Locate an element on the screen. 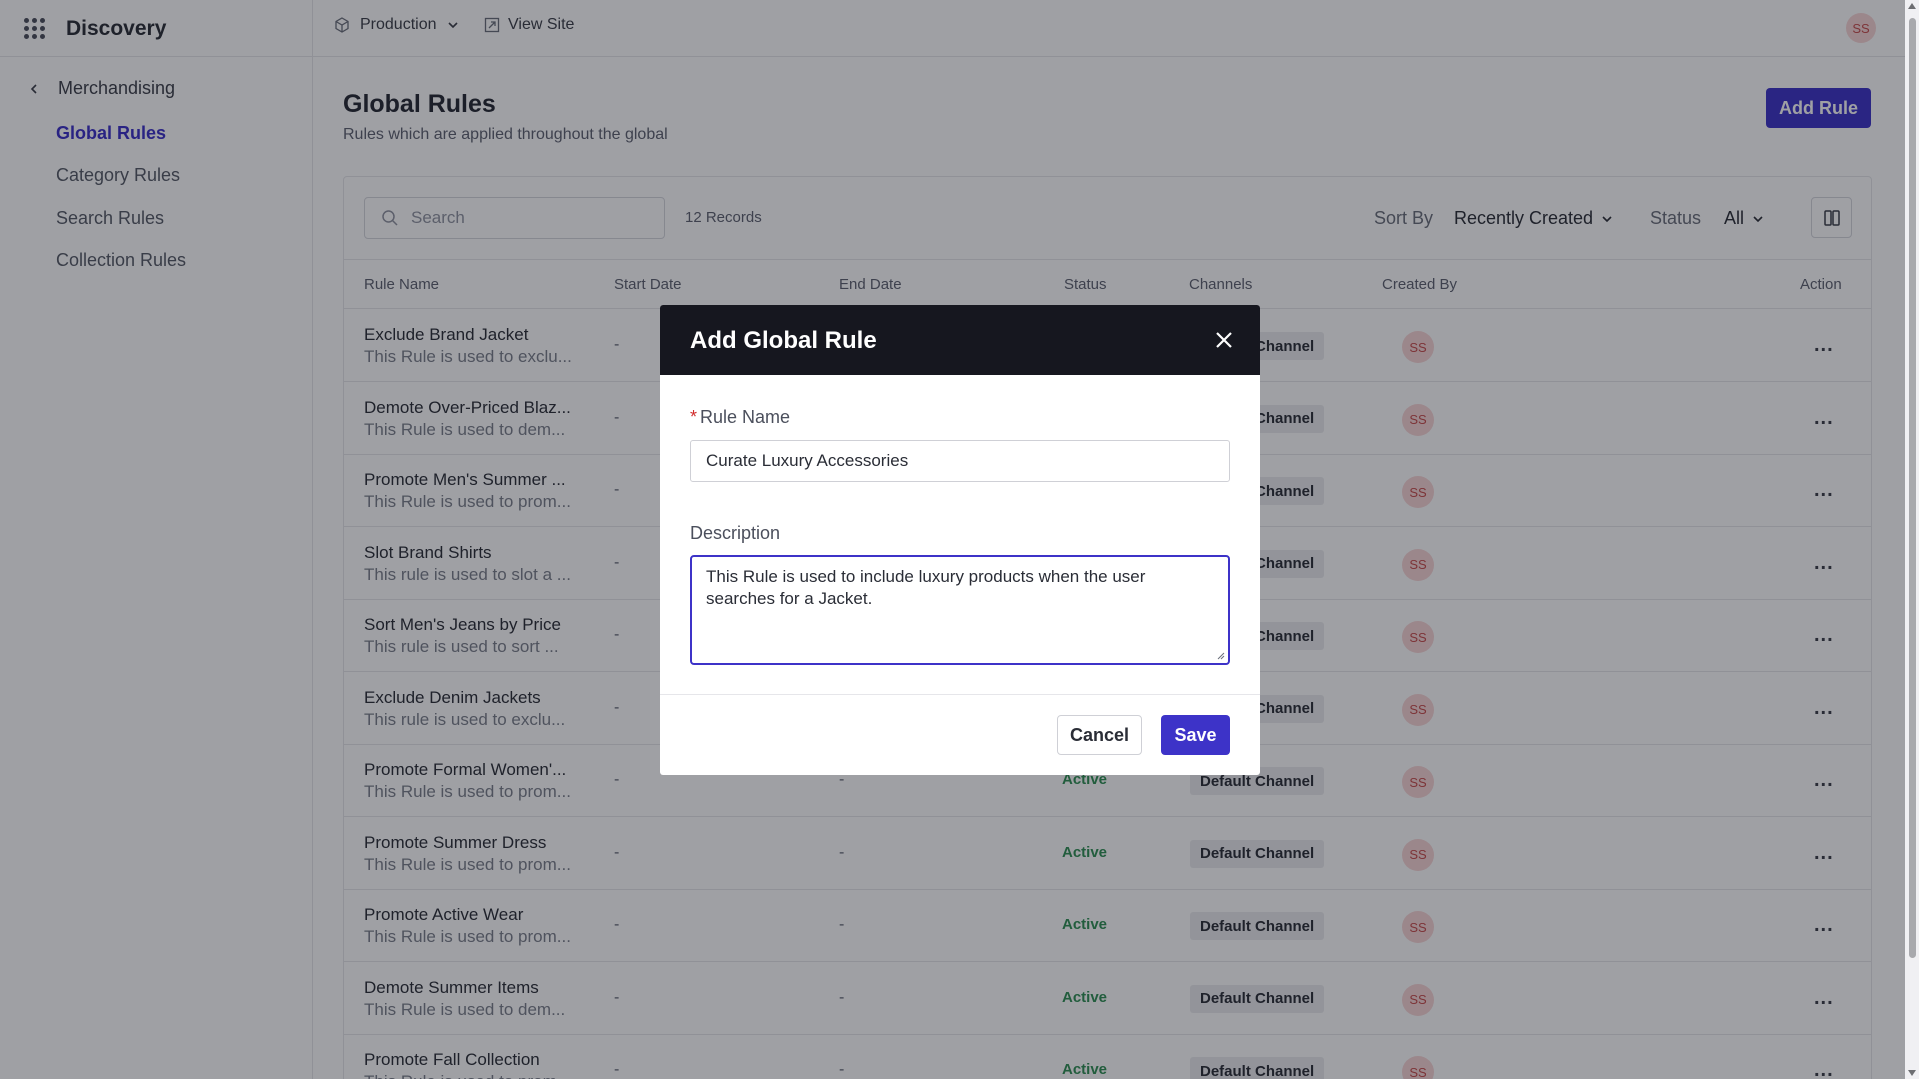 The width and height of the screenshot is (1919, 1079). dialog-header: Add Global Rule is located at coordinates (960, 340).